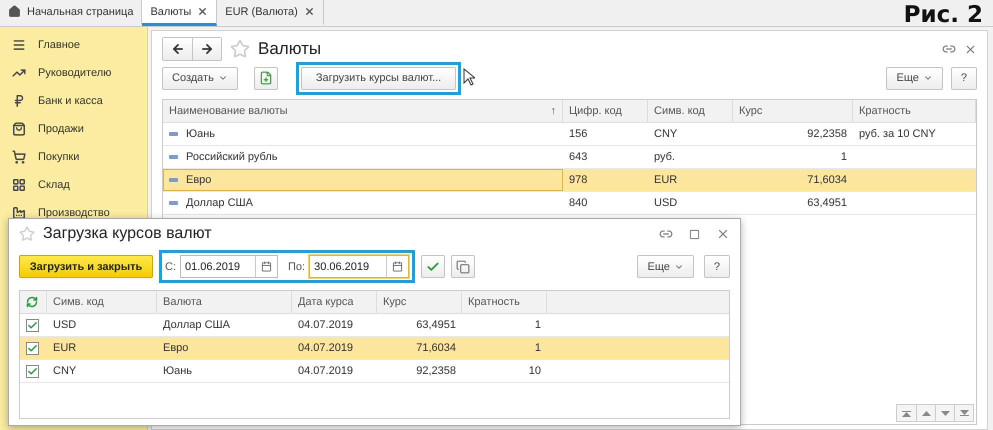 The image size is (993, 430). I want to click on load-and-close-button: Загрузить и закрыть, so click(86, 266).